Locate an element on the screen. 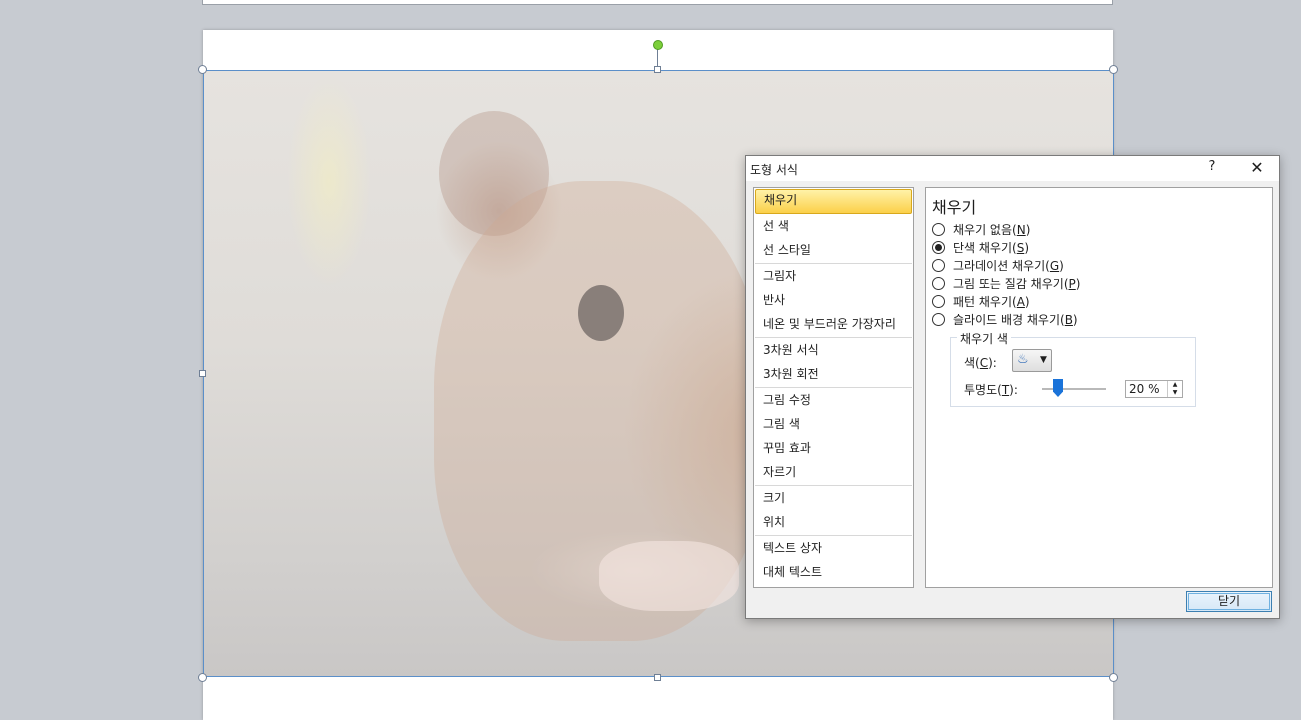 This screenshot has width=1301, height=720. nav-item-size: 크기 is located at coordinates (833, 498).